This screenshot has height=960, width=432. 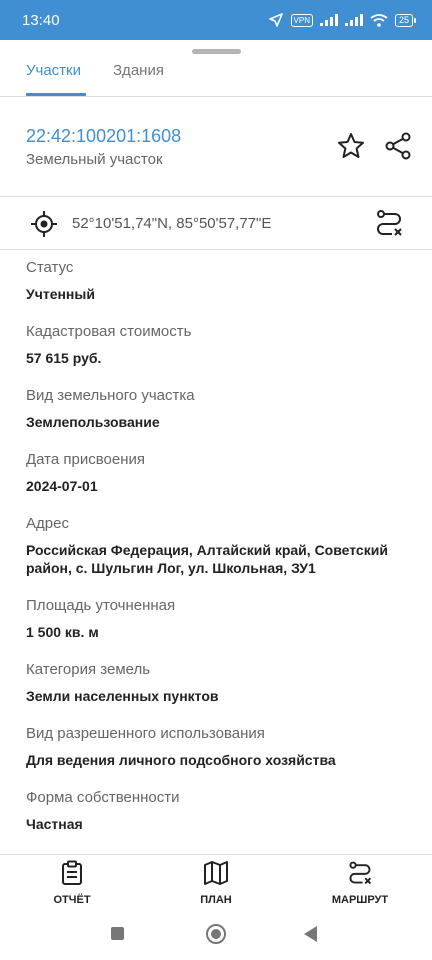 I want to click on field-label: Площадь уточненная, so click(x=101, y=605).